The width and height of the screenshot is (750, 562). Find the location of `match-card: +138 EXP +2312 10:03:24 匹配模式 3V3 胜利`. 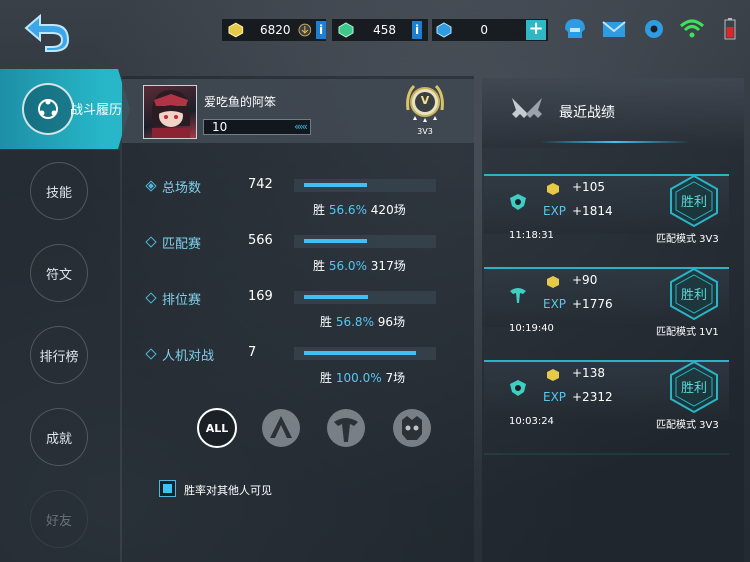

match-card: +138 EXP +2312 10:03:24 匹配模式 3V3 胜利 is located at coordinates (614, 401).